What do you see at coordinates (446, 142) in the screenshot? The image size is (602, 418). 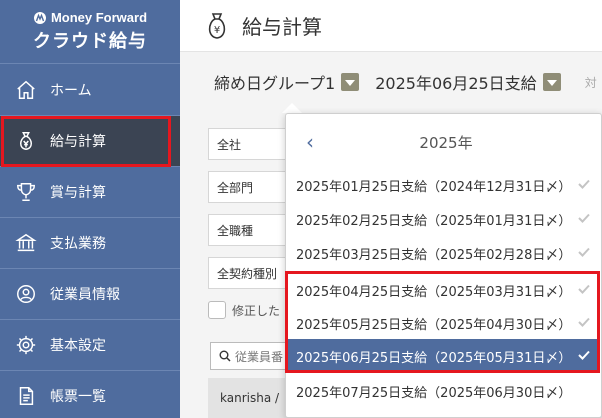 I see `dropdown-year-label: 2025年` at bounding box center [446, 142].